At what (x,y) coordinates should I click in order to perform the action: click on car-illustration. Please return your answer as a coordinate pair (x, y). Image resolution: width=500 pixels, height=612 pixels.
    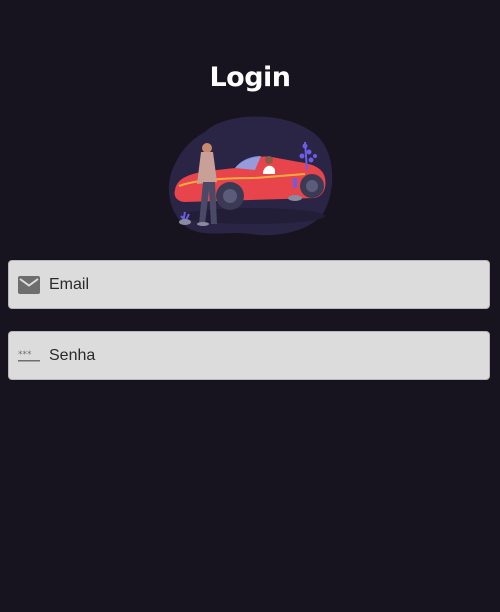
    Looking at the image, I should click on (250, 176).